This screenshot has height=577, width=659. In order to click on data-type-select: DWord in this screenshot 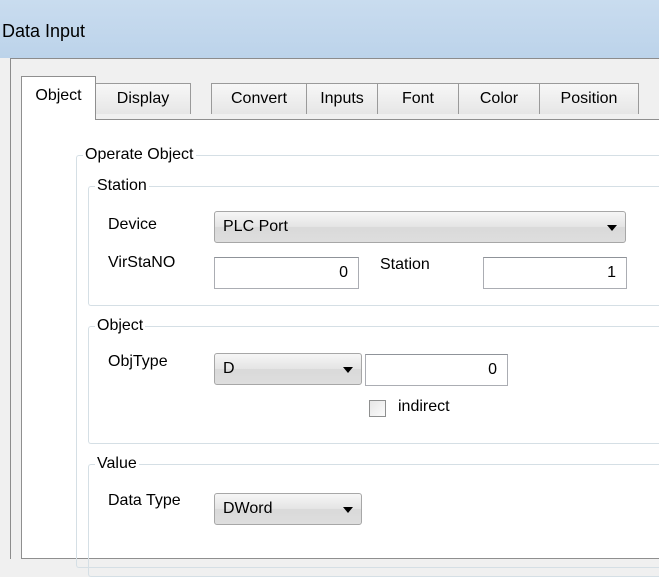, I will do `click(288, 509)`.